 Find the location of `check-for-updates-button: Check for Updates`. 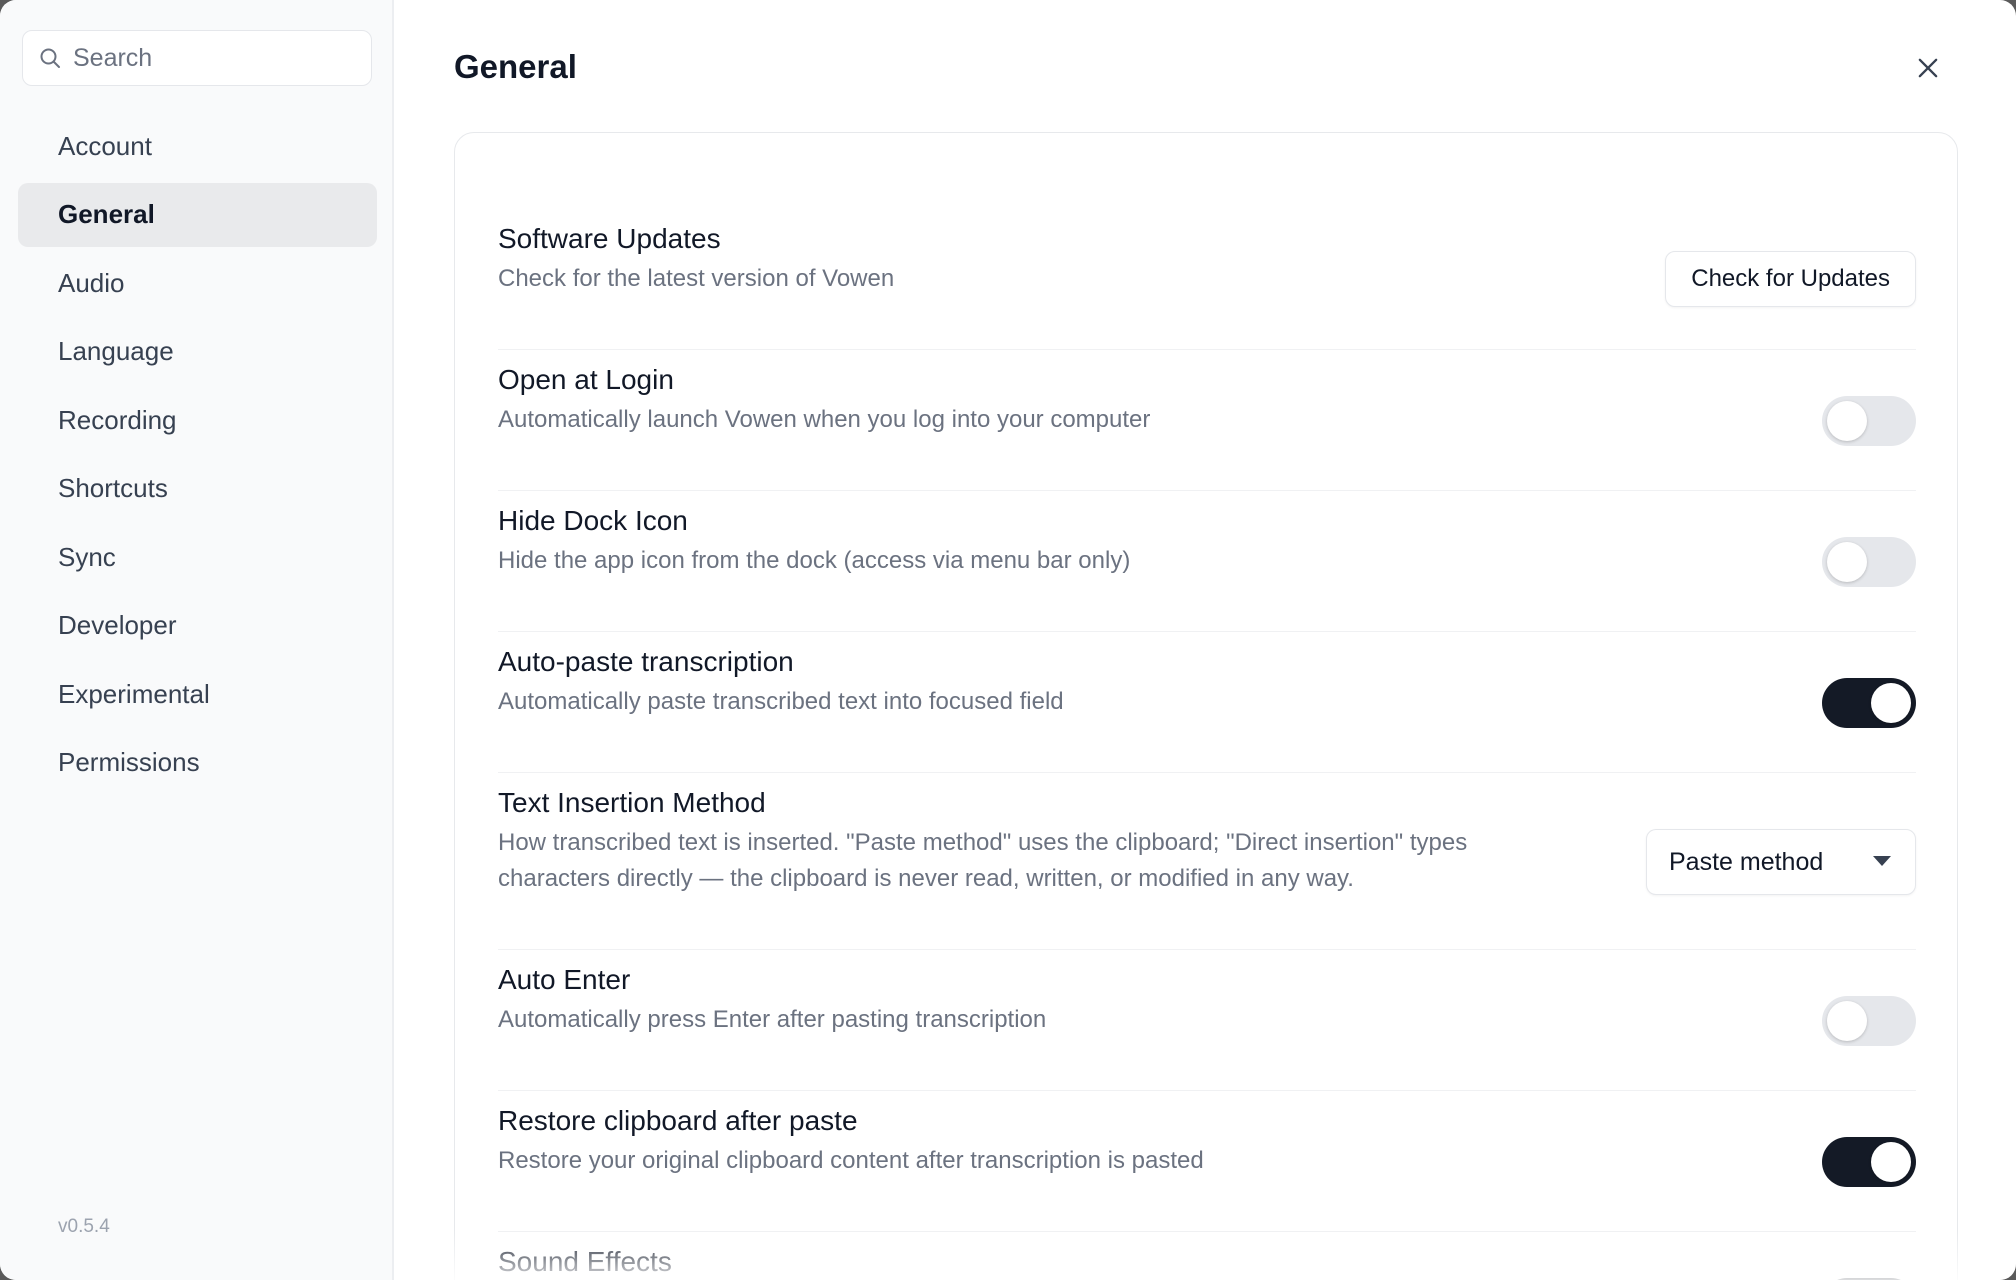

check-for-updates-button: Check for Updates is located at coordinates (1790, 279).